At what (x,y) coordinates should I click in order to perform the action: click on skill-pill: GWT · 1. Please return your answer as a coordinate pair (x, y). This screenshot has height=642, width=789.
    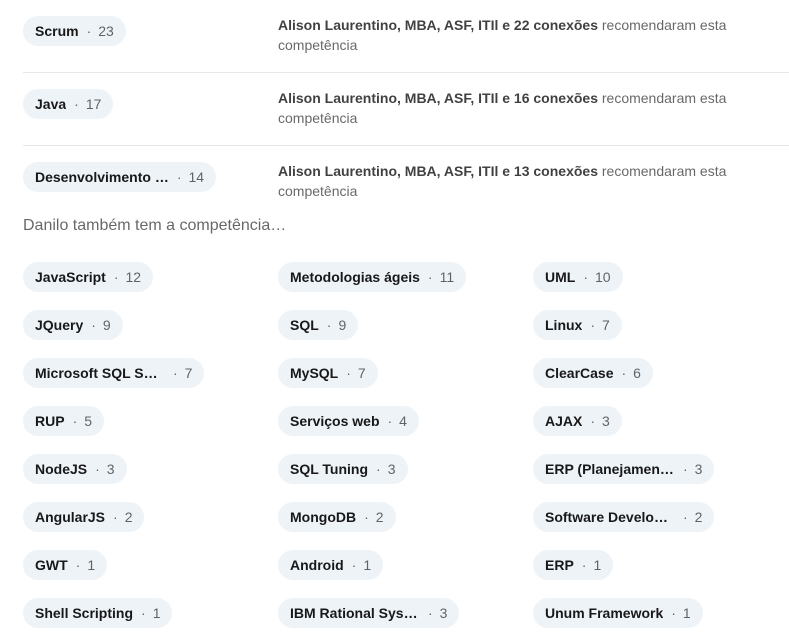
    Looking at the image, I should click on (65, 565).